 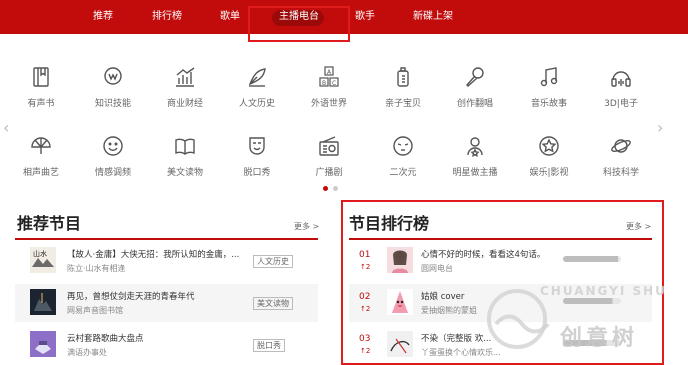 What do you see at coordinates (549, 173) in the screenshot?
I see `category-label: 娱乐|影视` at bounding box center [549, 173].